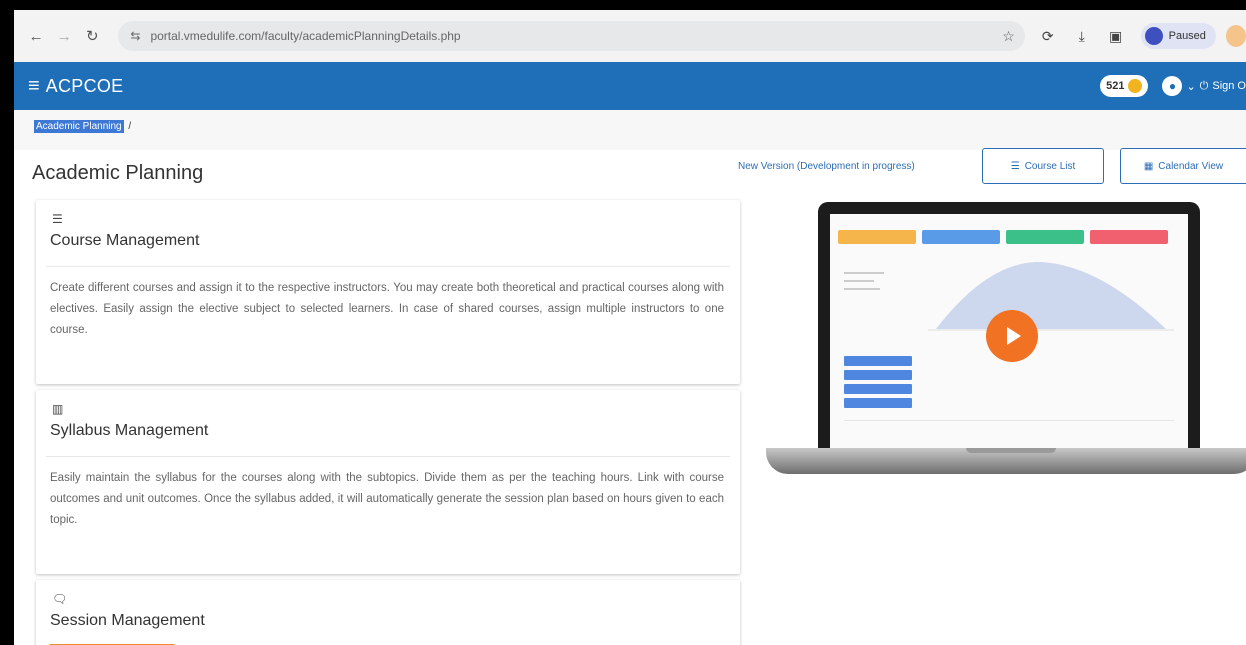 This screenshot has height=645, width=1246. I want to click on page-title: Academic Planning, so click(118, 173).